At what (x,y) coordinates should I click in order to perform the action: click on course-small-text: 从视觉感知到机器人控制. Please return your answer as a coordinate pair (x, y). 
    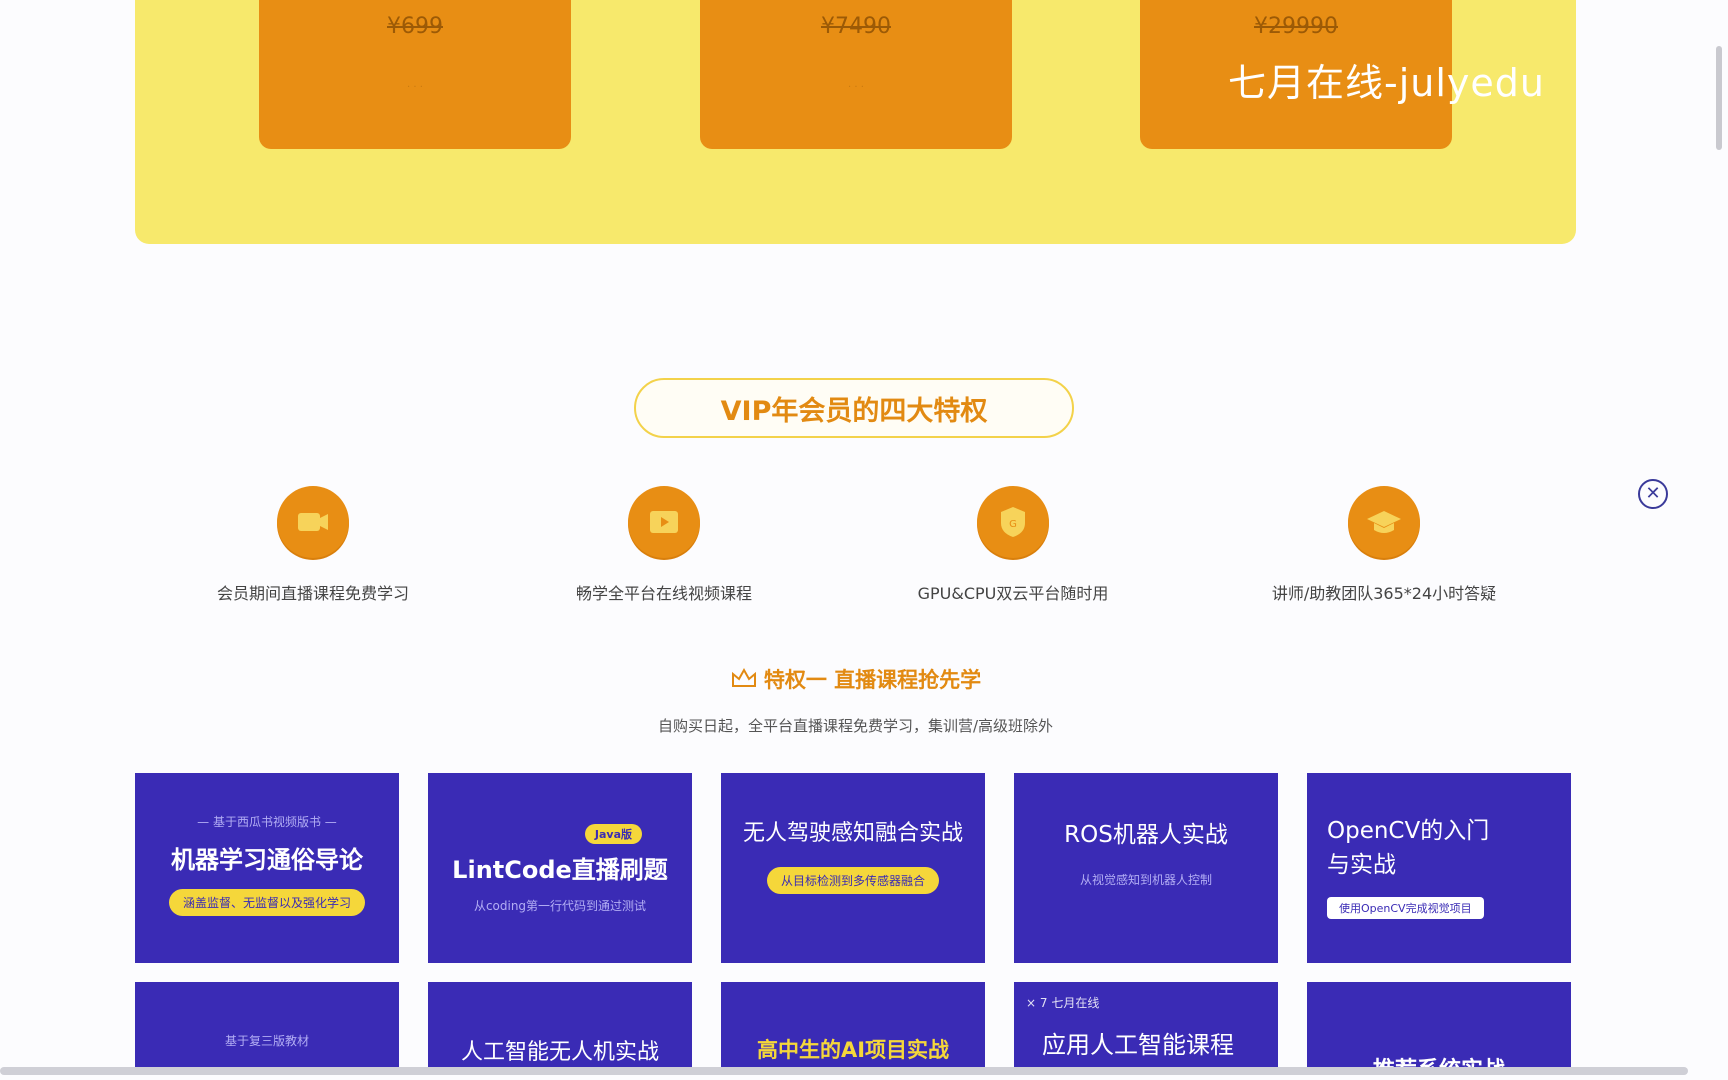
    Looking at the image, I should click on (1145, 880).